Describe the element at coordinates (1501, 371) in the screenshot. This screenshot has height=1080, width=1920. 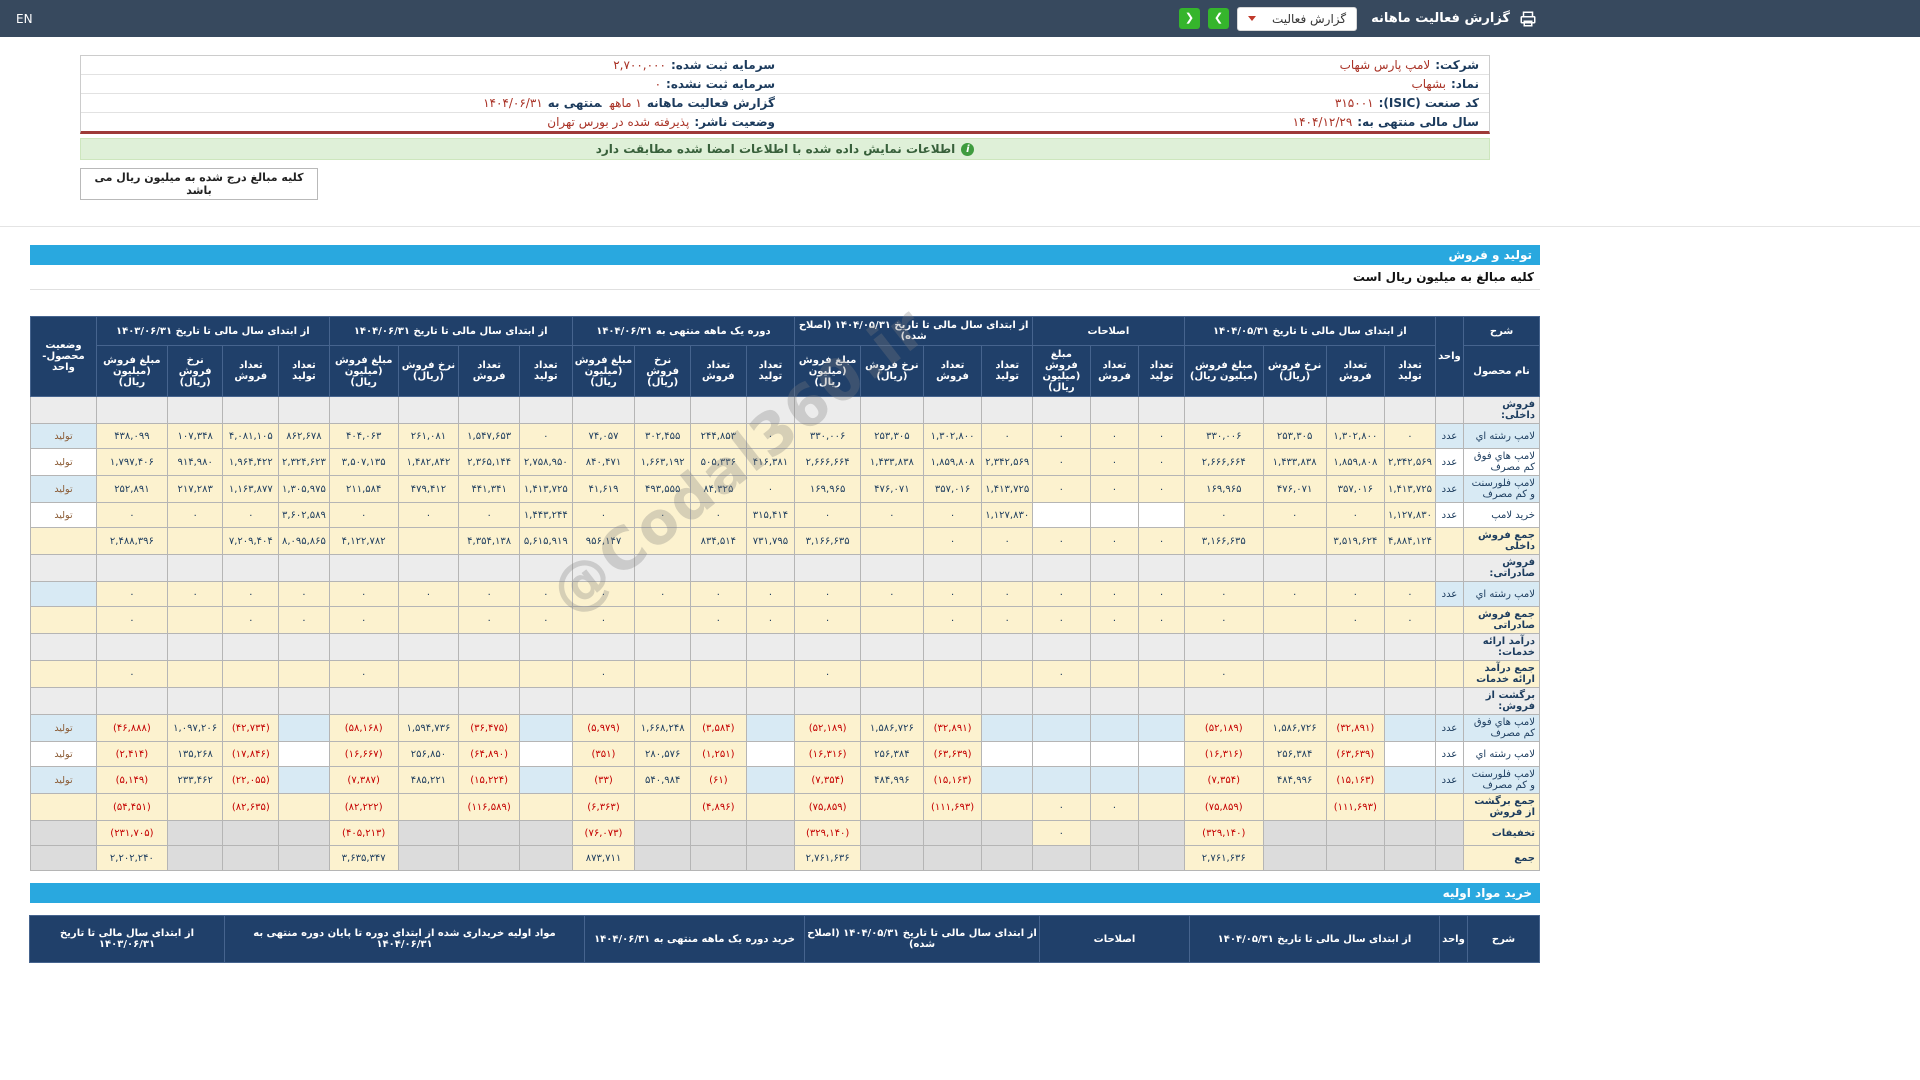
I see `column-subheader-product: نام محصول` at that location.